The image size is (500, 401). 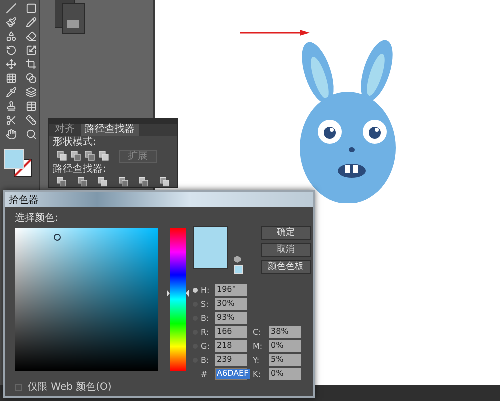 What do you see at coordinates (71, 18) in the screenshot?
I see `collapsed-panels` at bounding box center [71, 18].